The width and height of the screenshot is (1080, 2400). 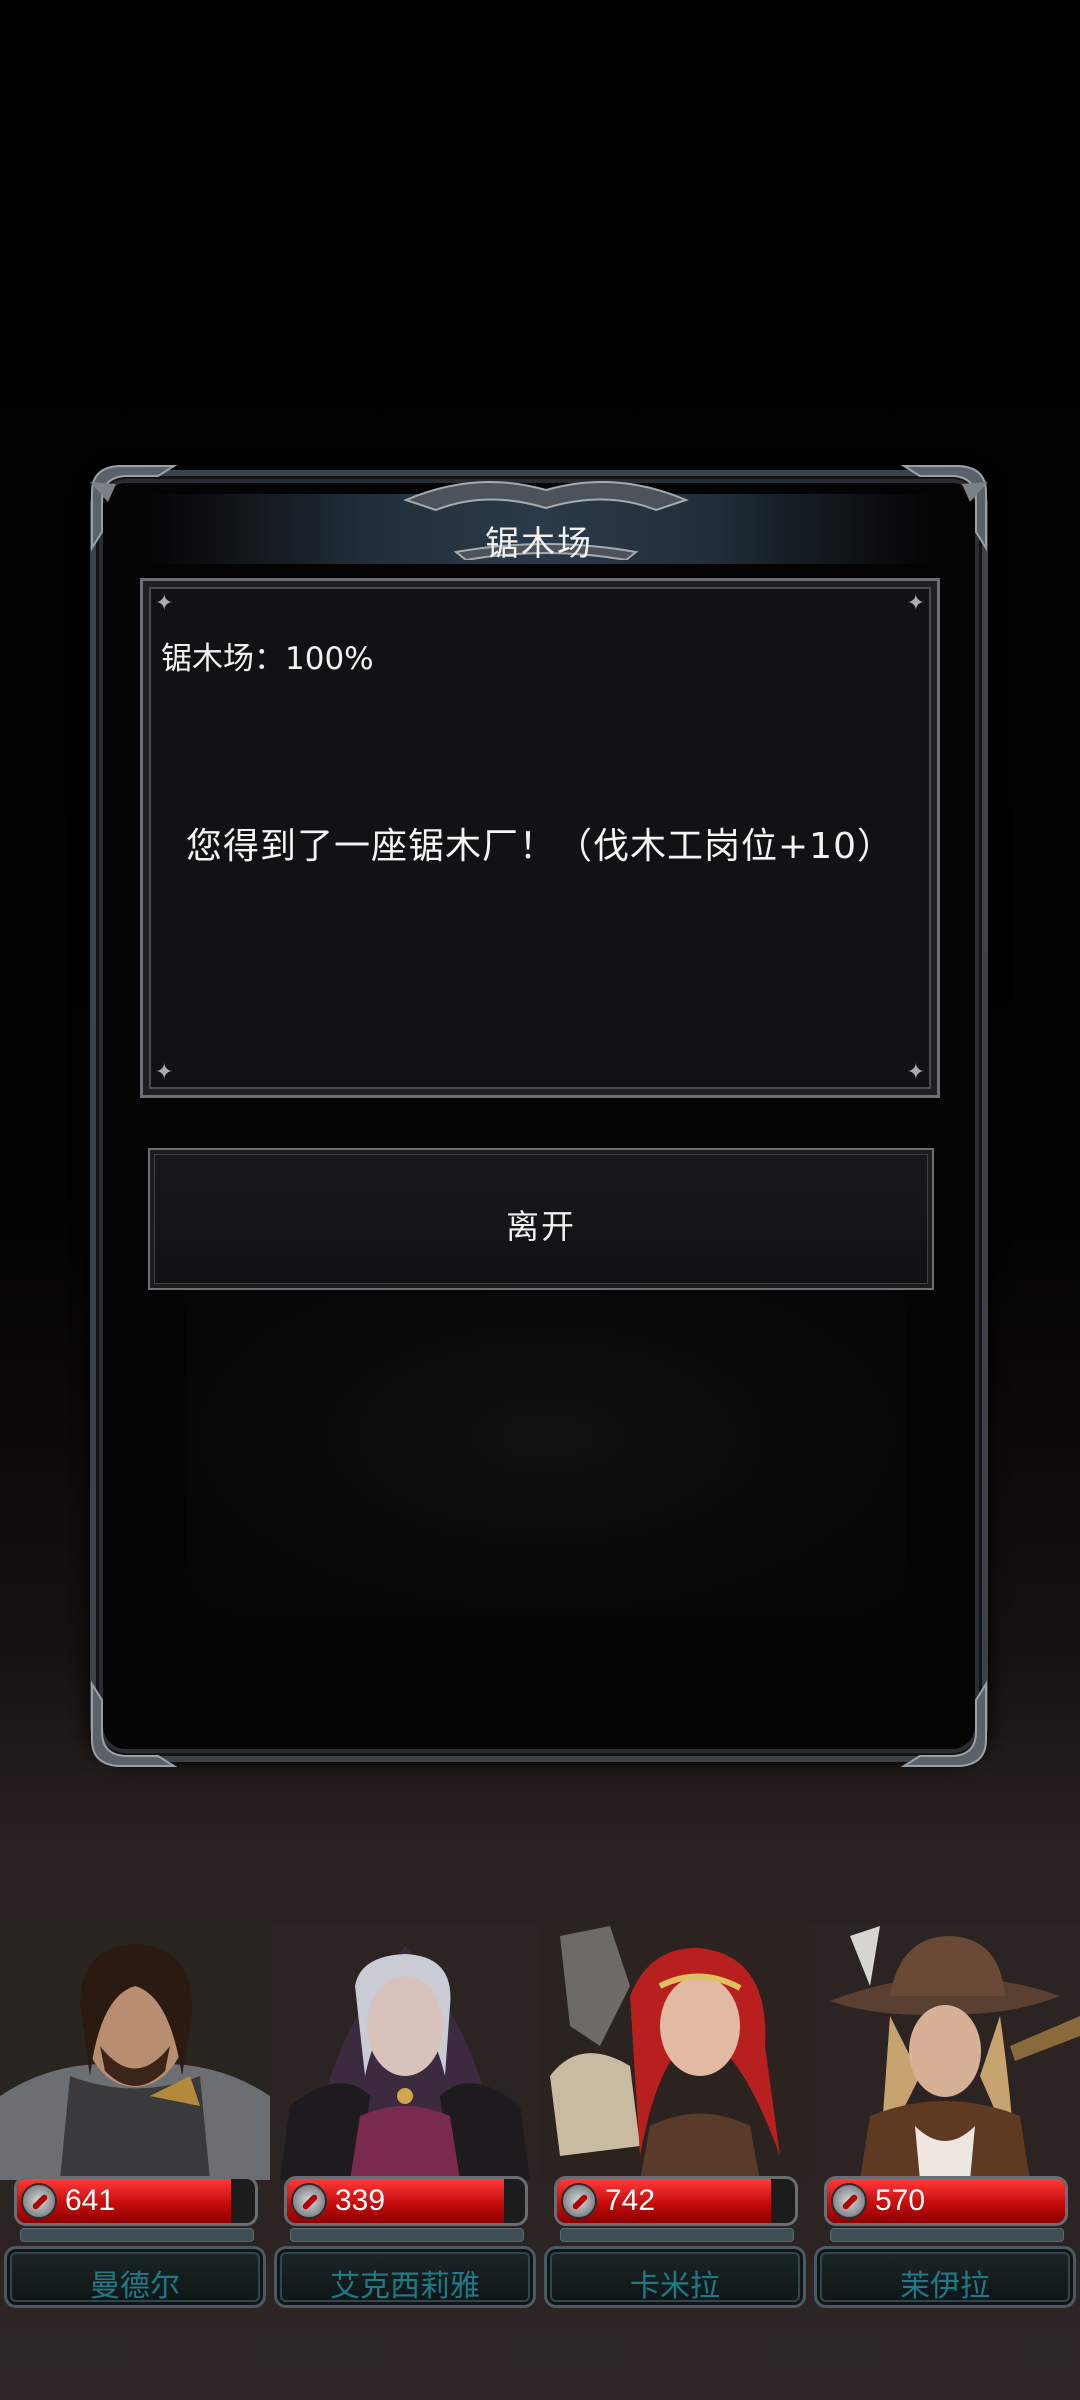 I want to click on hero-card: 339 艾克西莉雅, so click(x=405, y=2121).